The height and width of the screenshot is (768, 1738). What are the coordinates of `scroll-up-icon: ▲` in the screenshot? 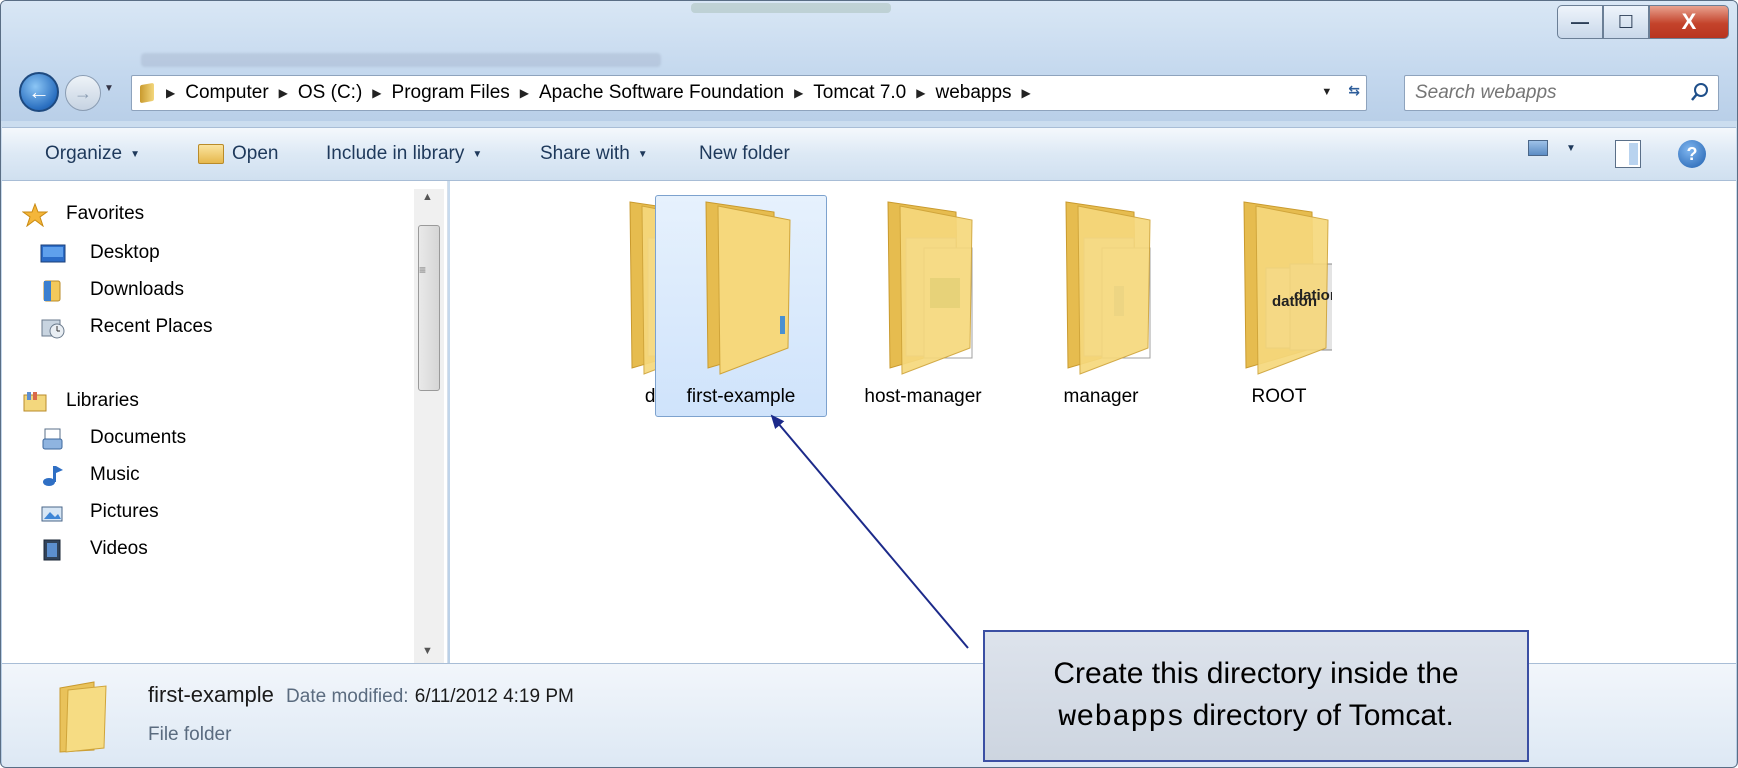 It's located at (427, 197).